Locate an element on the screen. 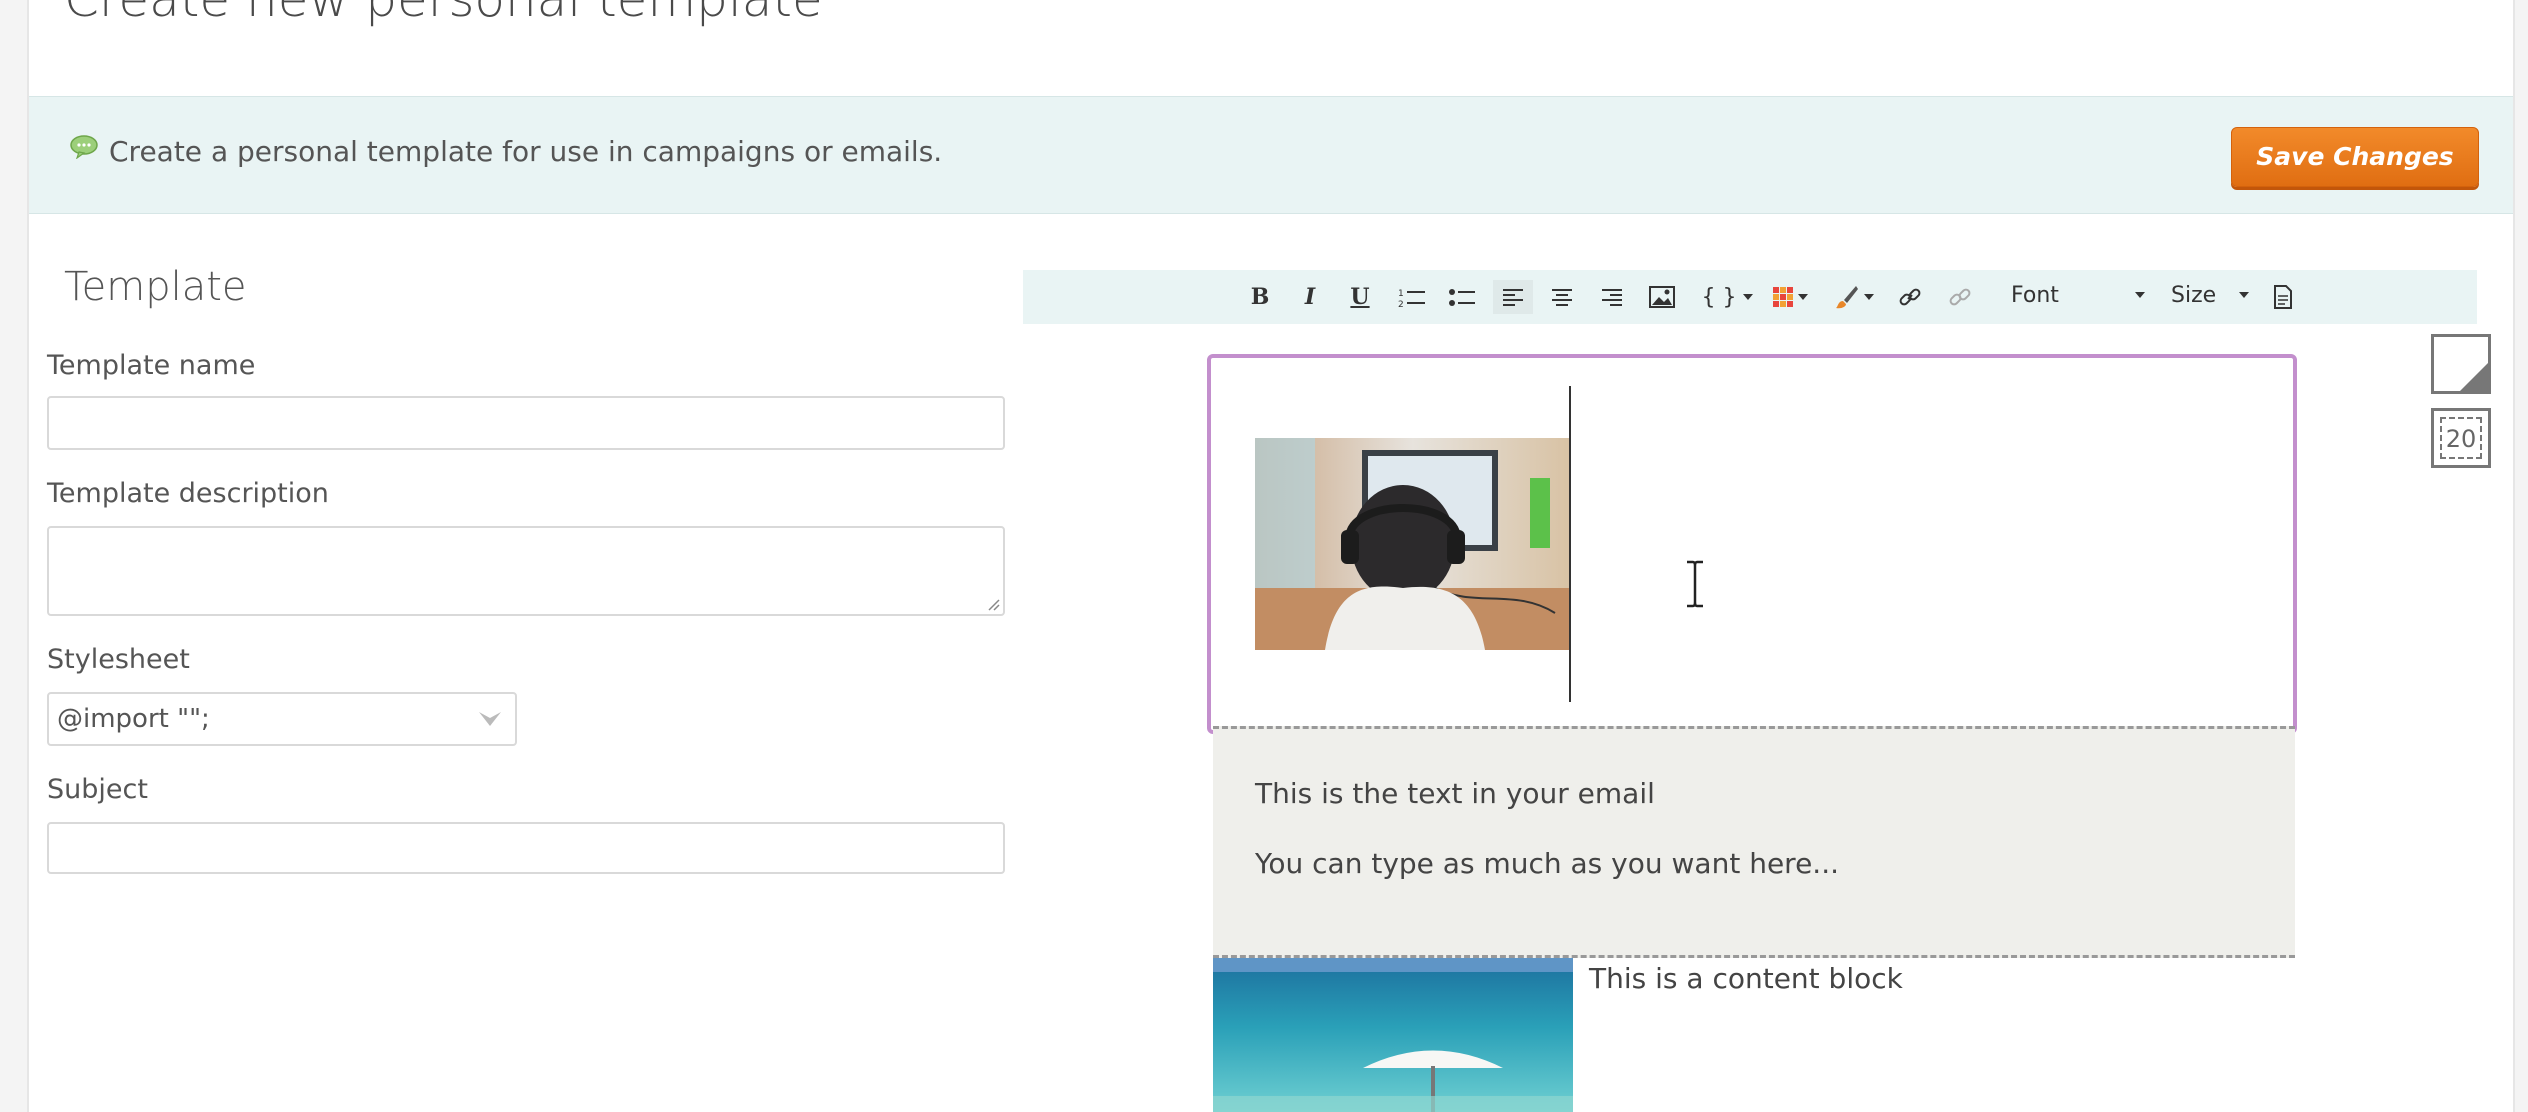  template-name-label: Template name is located at coordinates (151, 365).